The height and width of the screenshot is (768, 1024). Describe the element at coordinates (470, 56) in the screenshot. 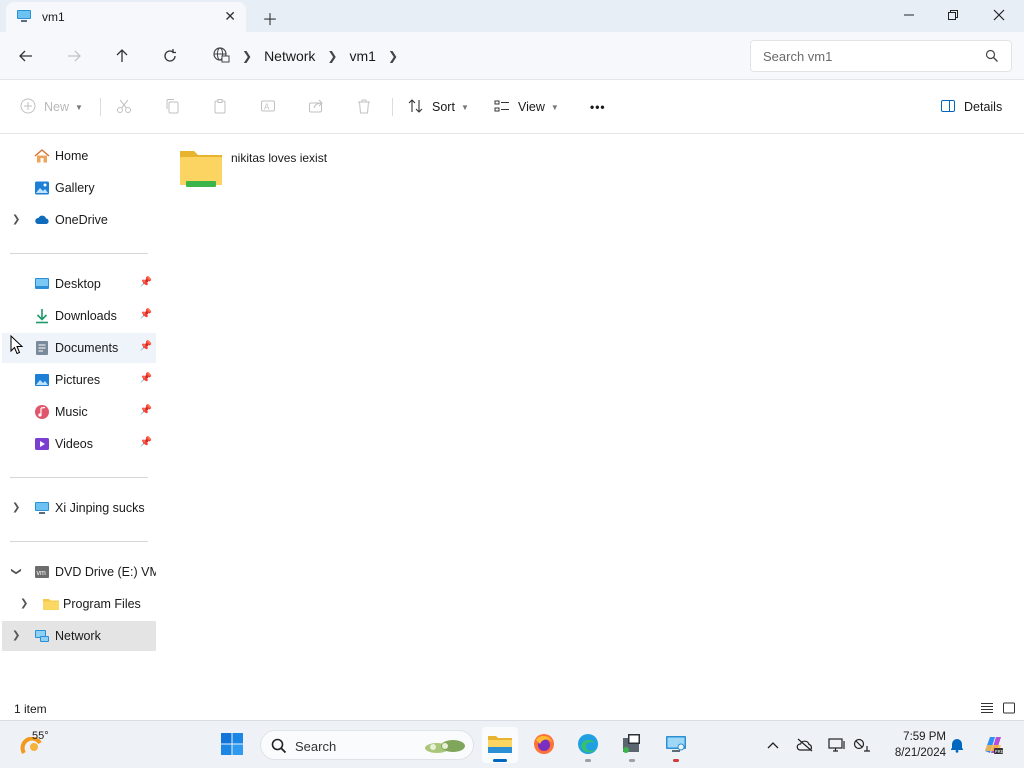

I see `breadcrumb: ❯ Network ❯ vm1 ❯` at that location.